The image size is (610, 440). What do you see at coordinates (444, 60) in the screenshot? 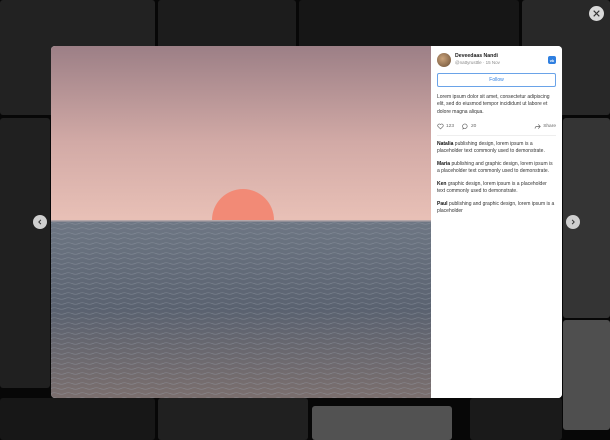
I see `avatar` at bounding box center [444, 60].